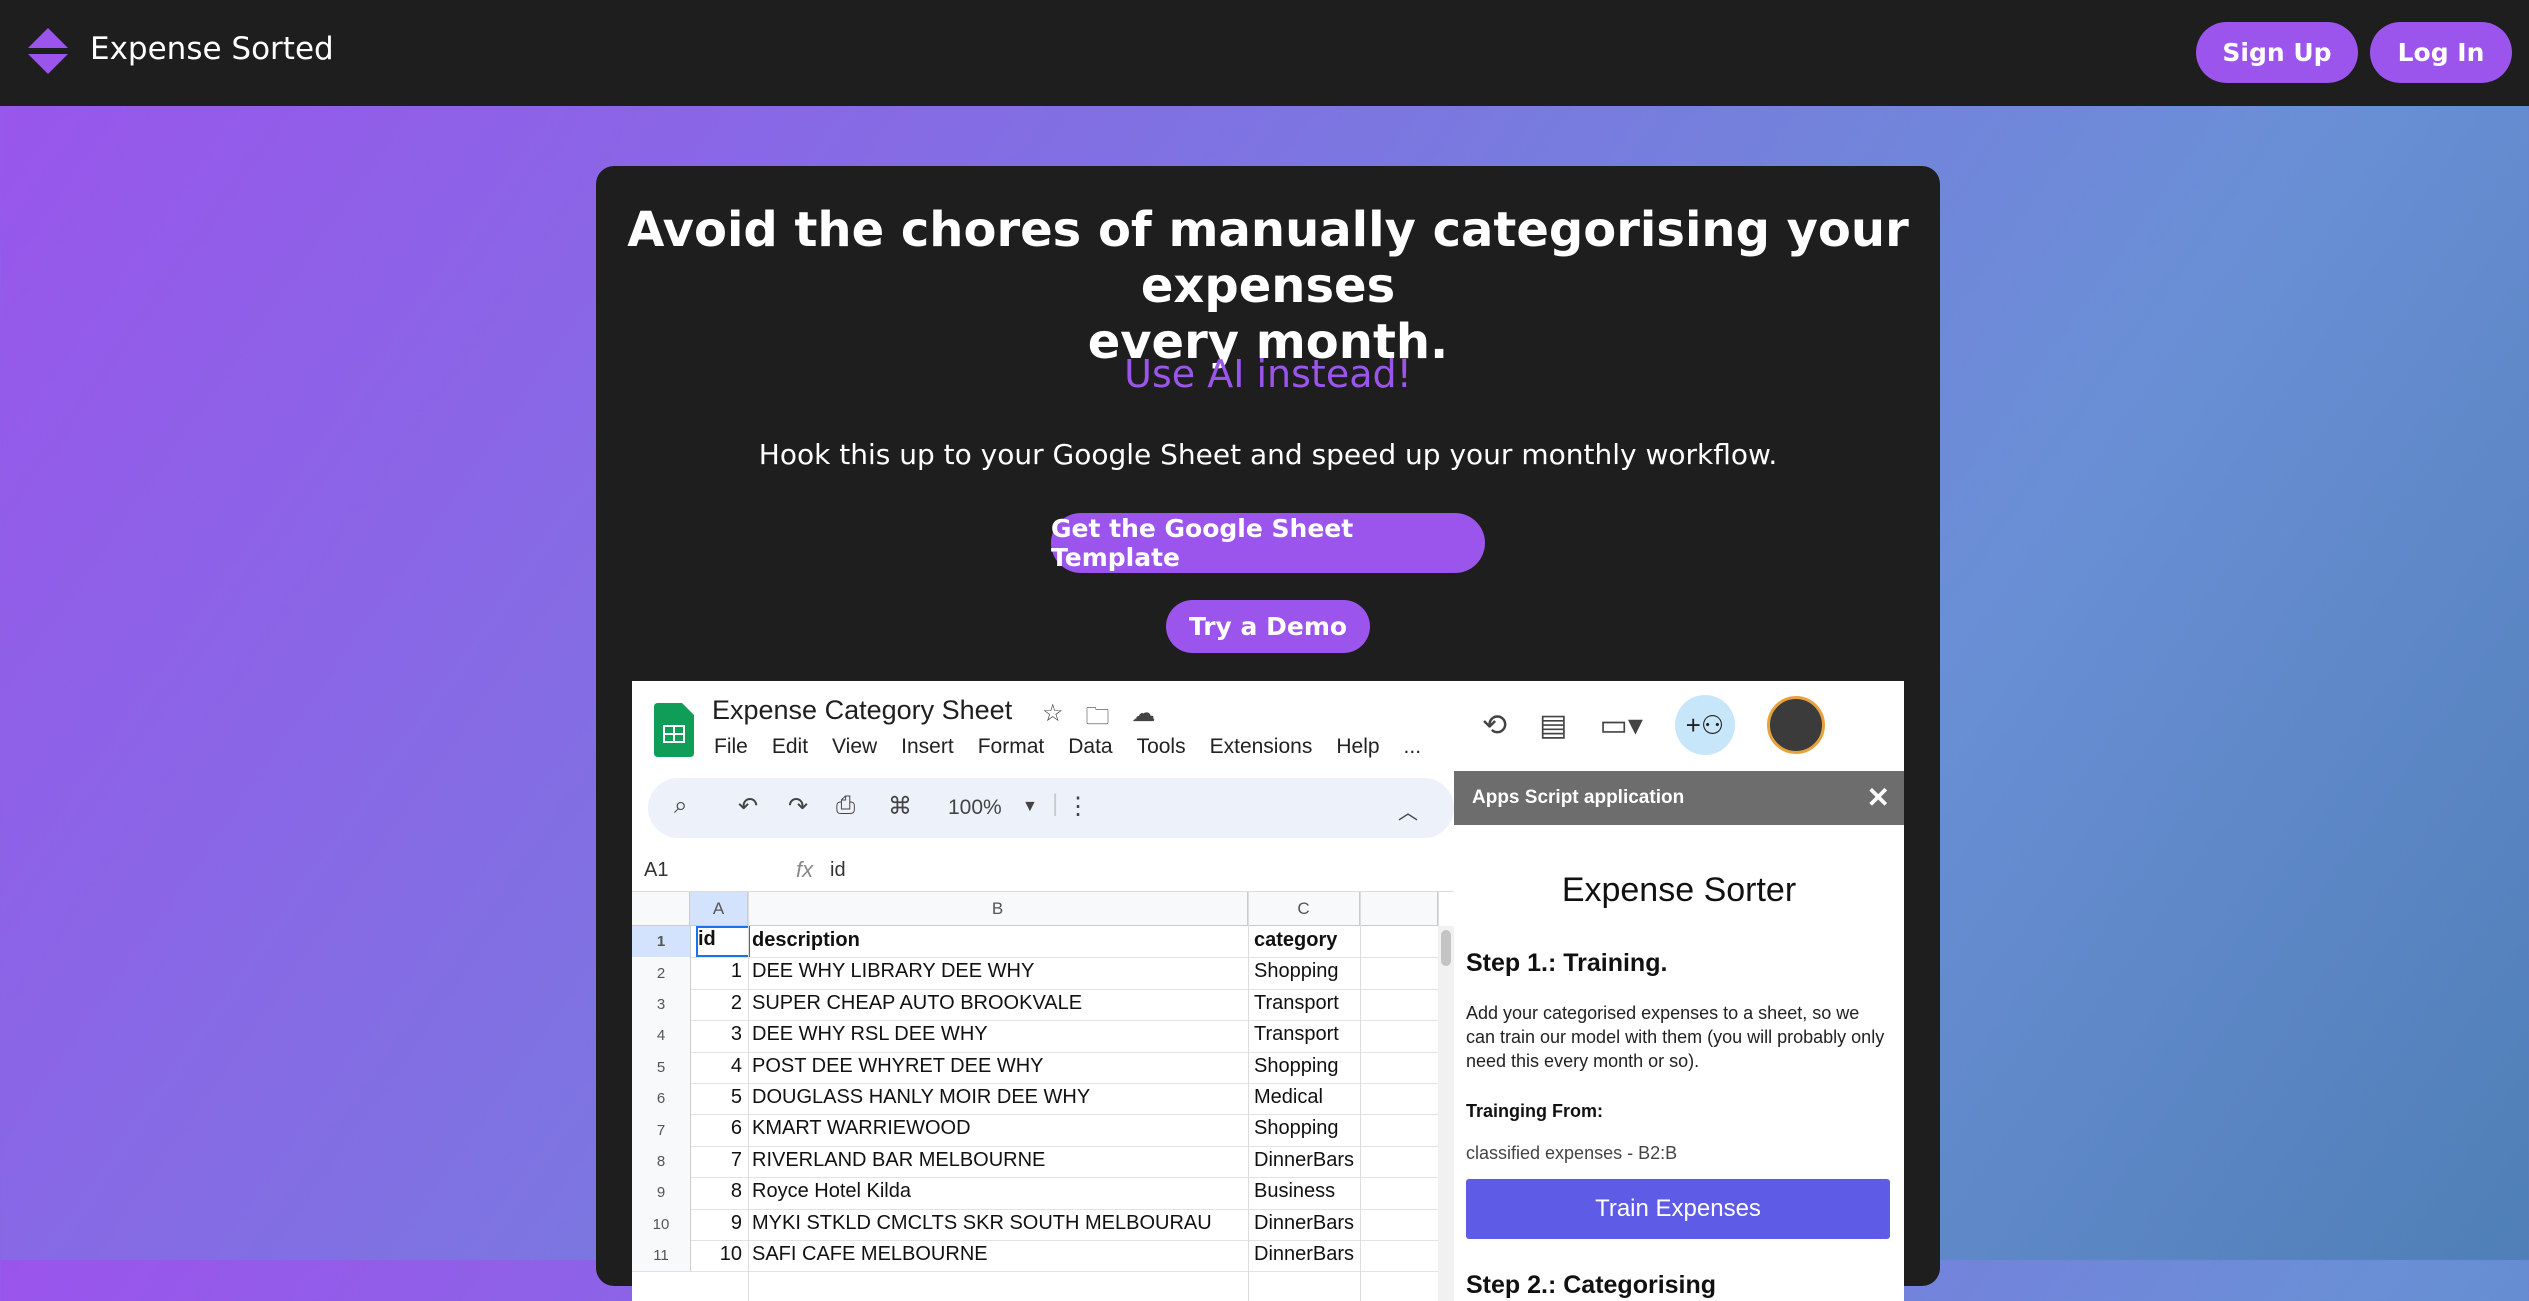 This screenshot has width=2529, height=1301. I want to click on formula-input: id, so click(838, 870).